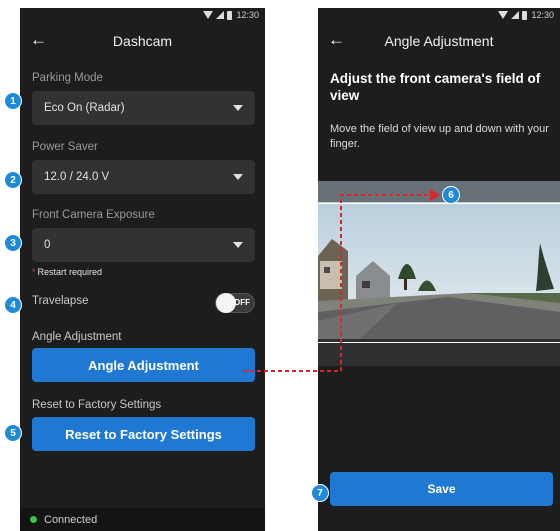 This screenshot has width=560, height=531. I want to click on callout-4: 4, so click(13, 305).